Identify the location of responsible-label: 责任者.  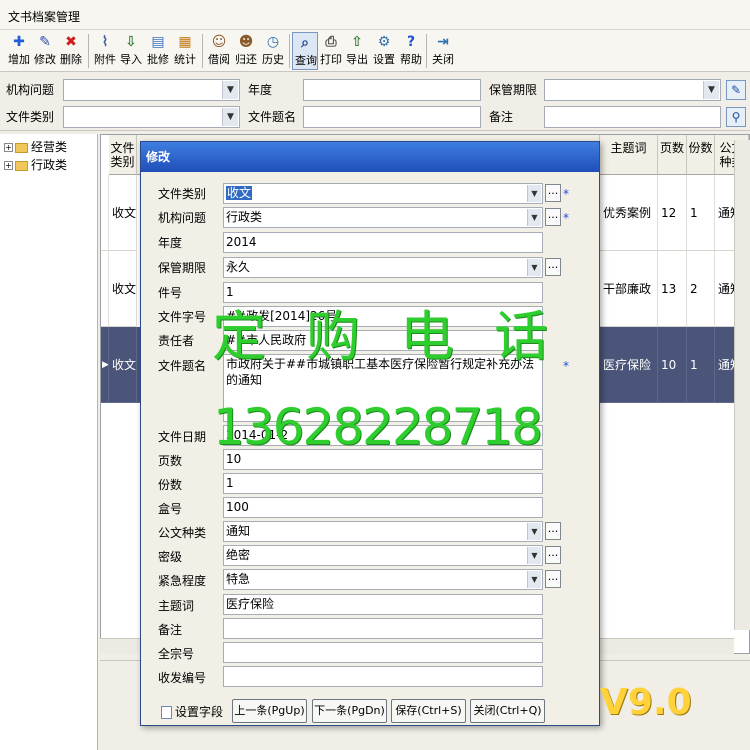
(176, 341).